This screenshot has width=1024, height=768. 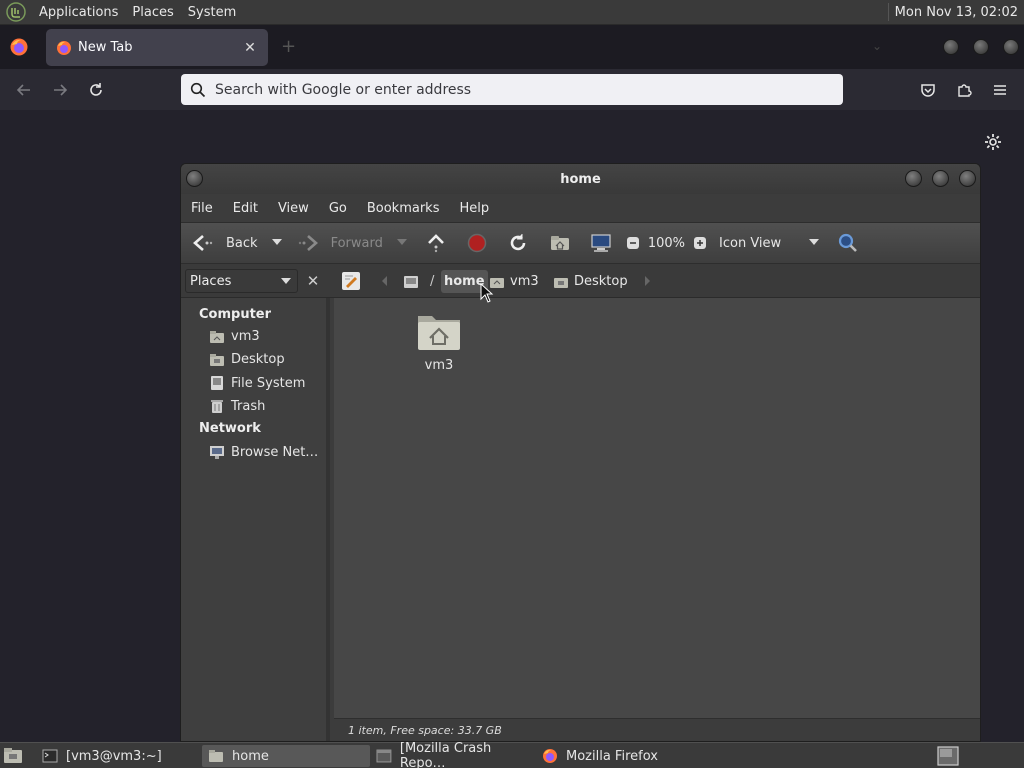 I want to click on minimize-window-button, so click(x=951, y=47).